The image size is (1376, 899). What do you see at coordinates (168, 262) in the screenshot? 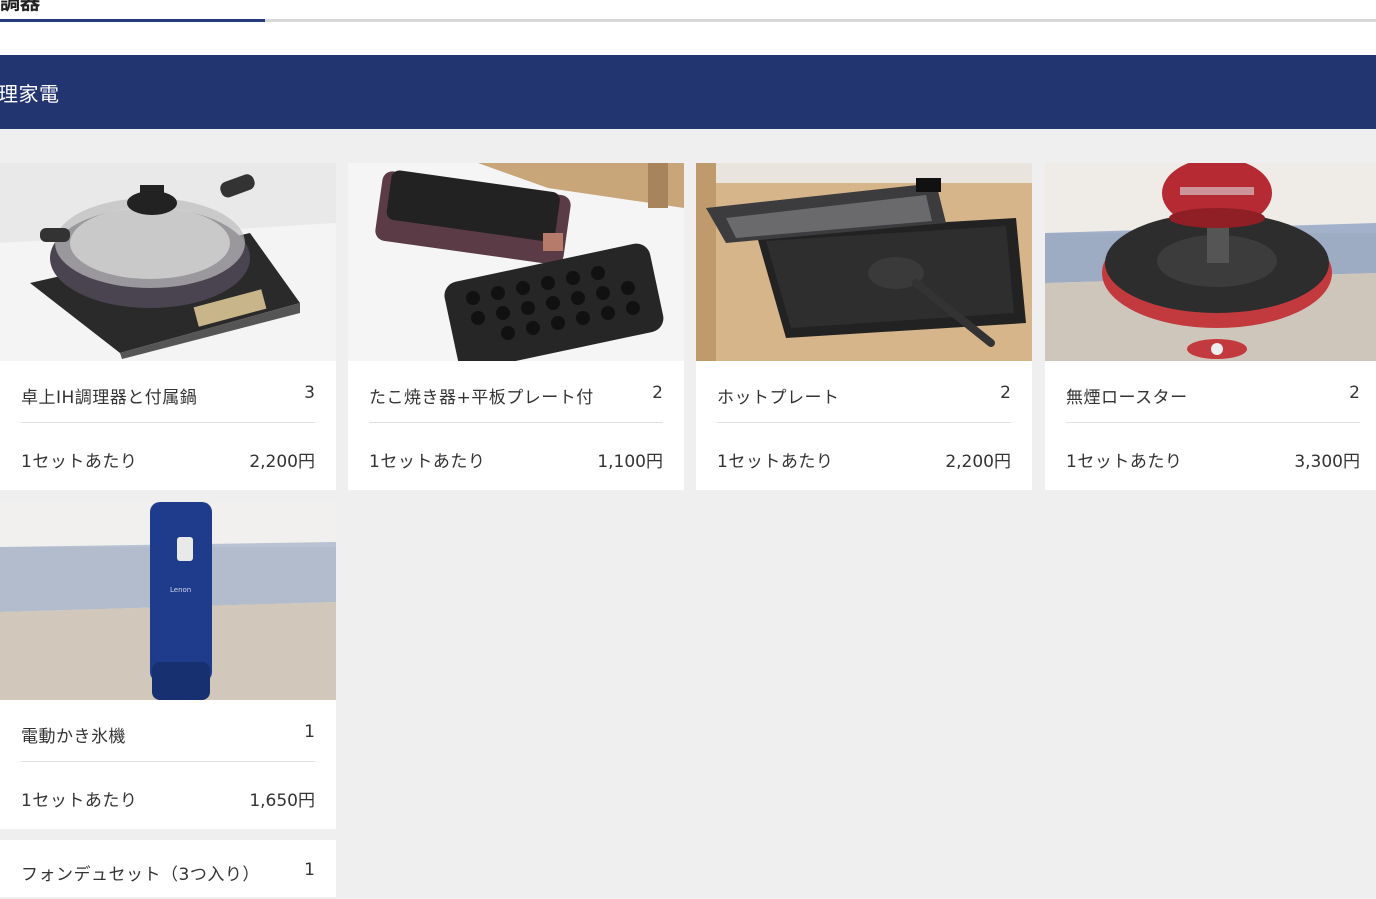
I see `product-image-ih-cooker` at bounding box center [168, 262].